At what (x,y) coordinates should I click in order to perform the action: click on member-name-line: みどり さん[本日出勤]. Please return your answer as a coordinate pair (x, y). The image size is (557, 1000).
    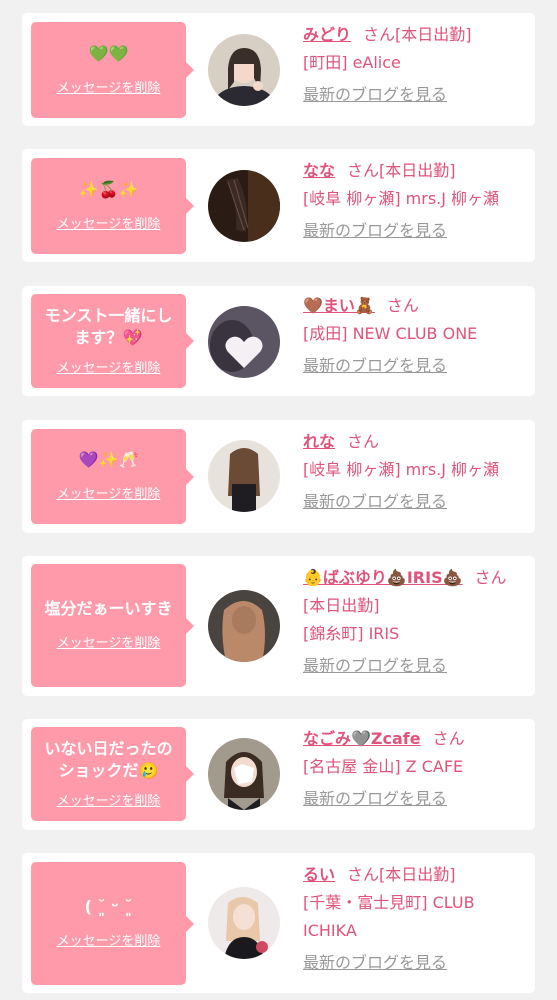
    Looking at the image, I should click on (415, 35).